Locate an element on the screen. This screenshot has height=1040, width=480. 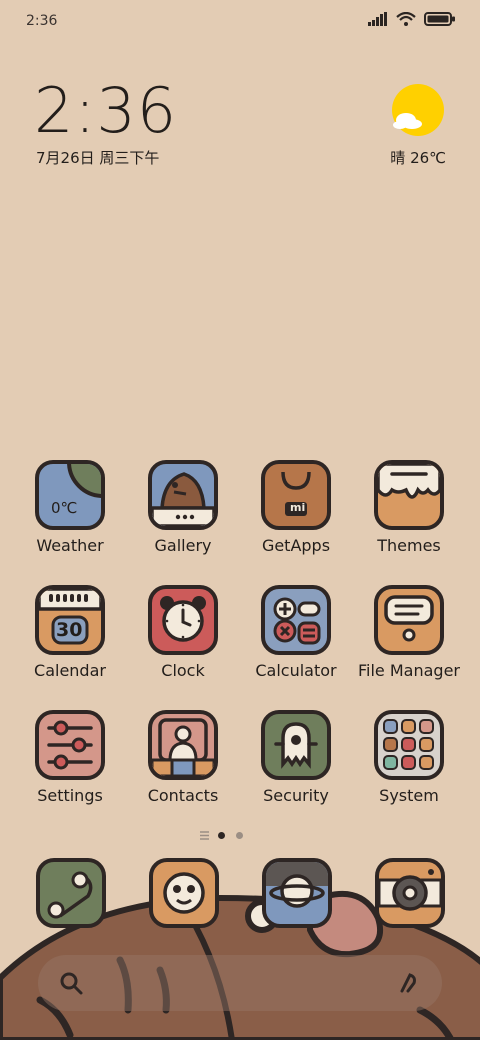
file-manager-icon is located at coordinates (409, 620).